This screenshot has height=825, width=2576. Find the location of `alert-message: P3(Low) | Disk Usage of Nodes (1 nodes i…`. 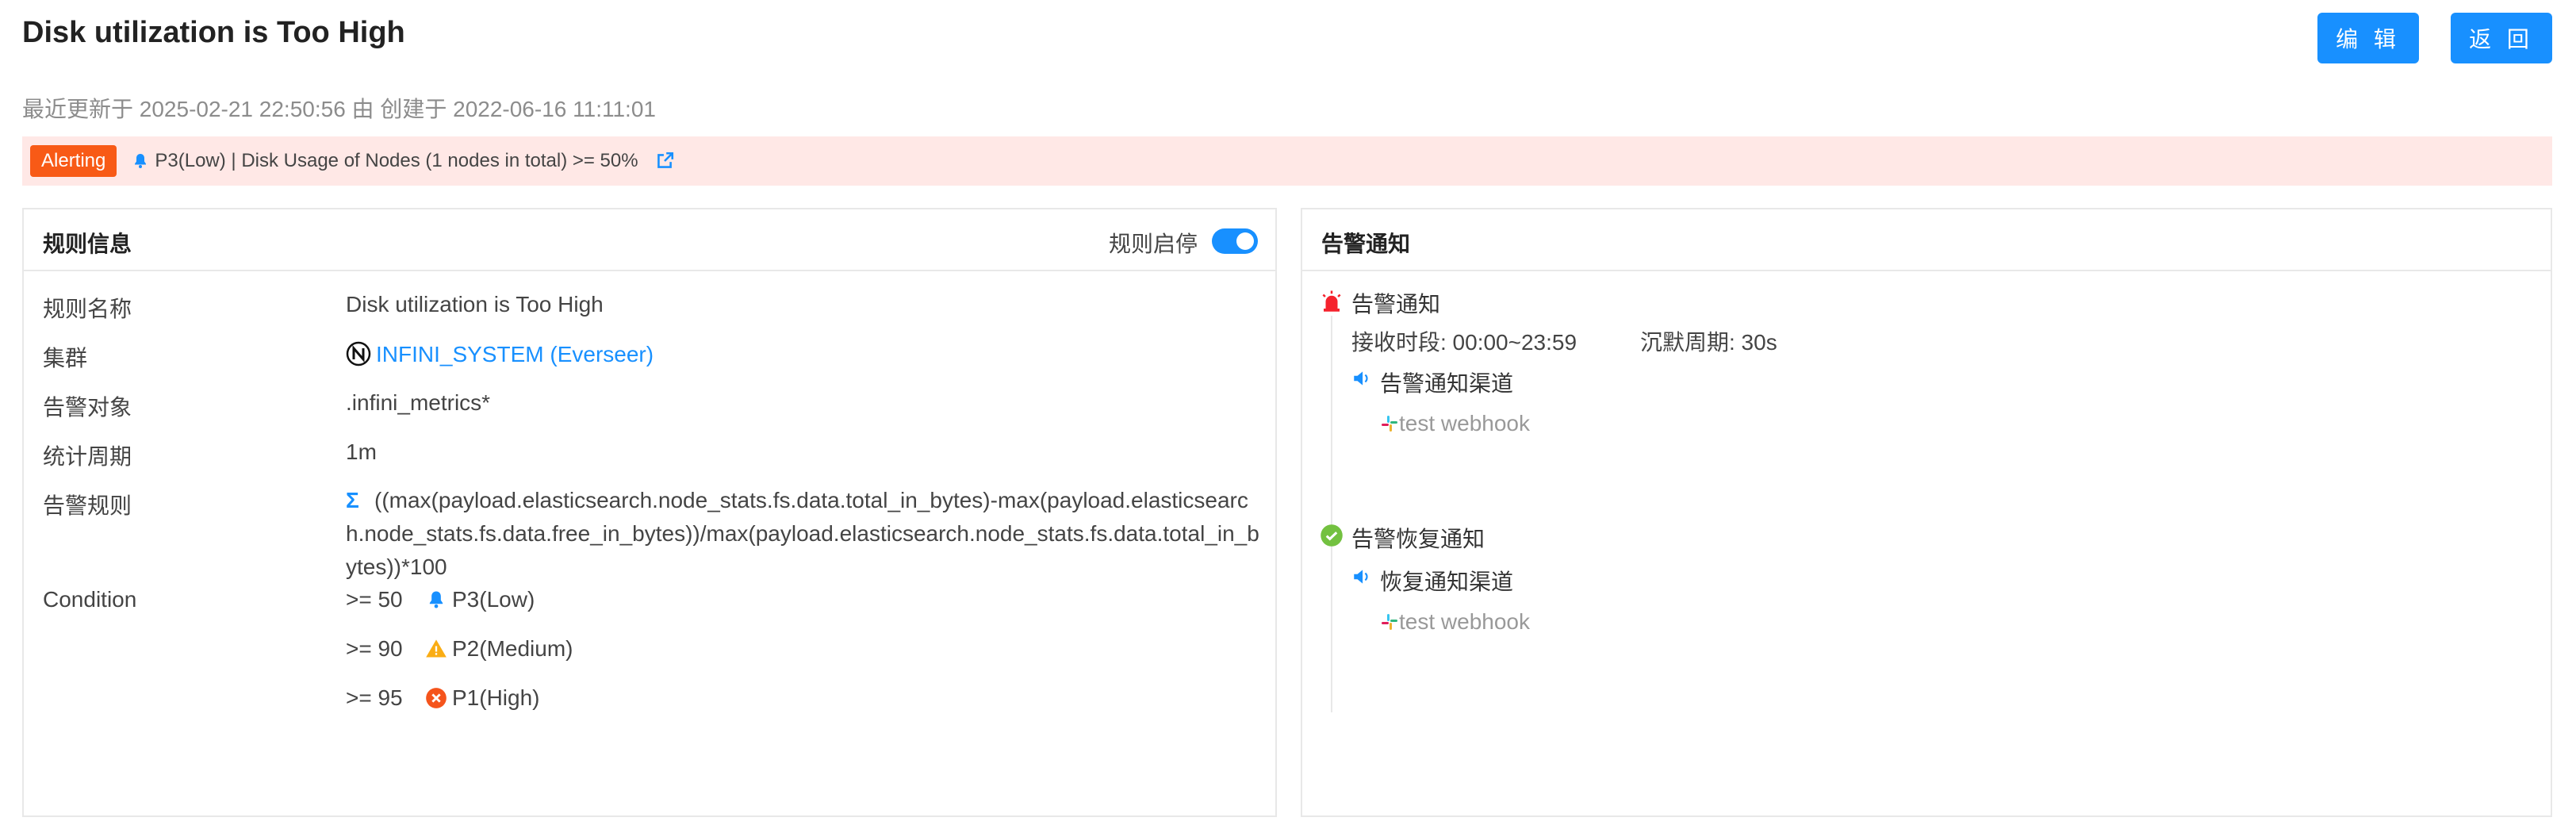

alert-message: P3(Low) | Disk Usage of Nodes (1 nodes i… is located at coordinates (397, 160).